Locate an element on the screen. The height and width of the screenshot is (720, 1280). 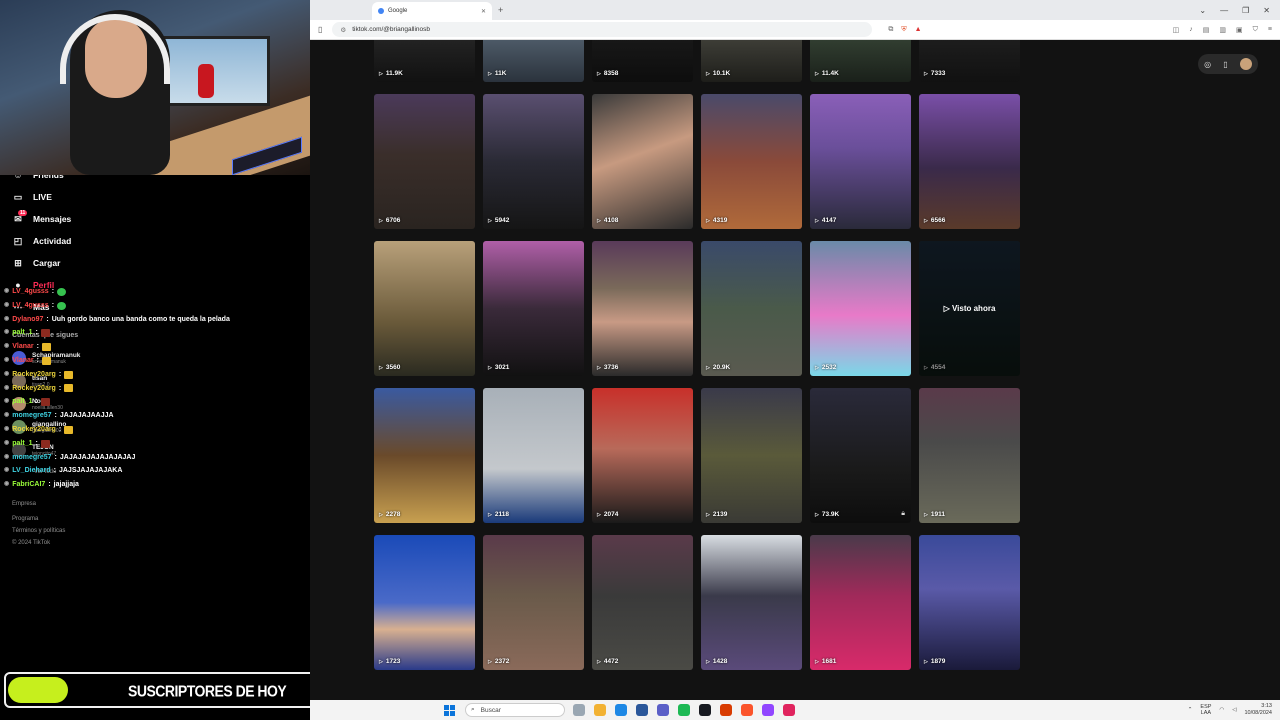
downloads-icon: ▤ is located at coordinates (1206, 30).